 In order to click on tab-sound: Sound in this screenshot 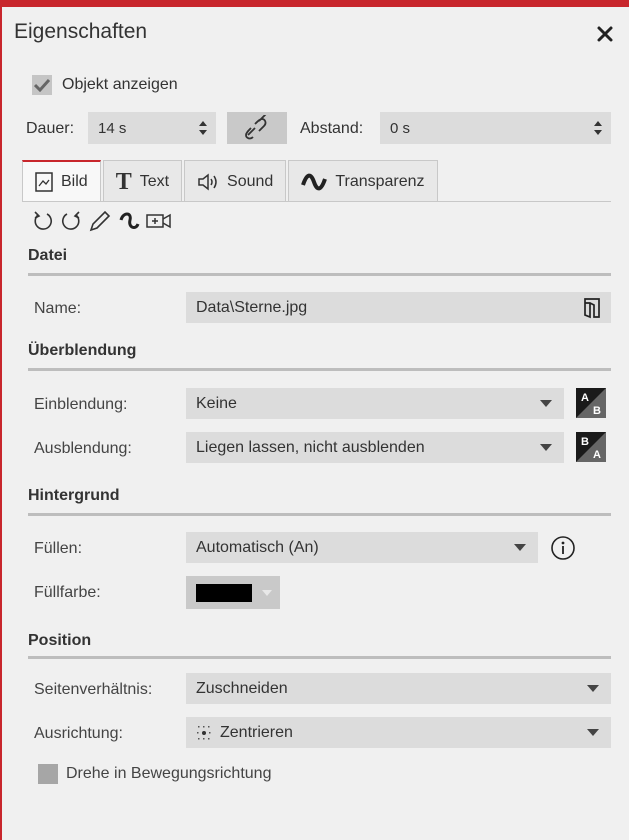, I will do `click(235, 181)`.